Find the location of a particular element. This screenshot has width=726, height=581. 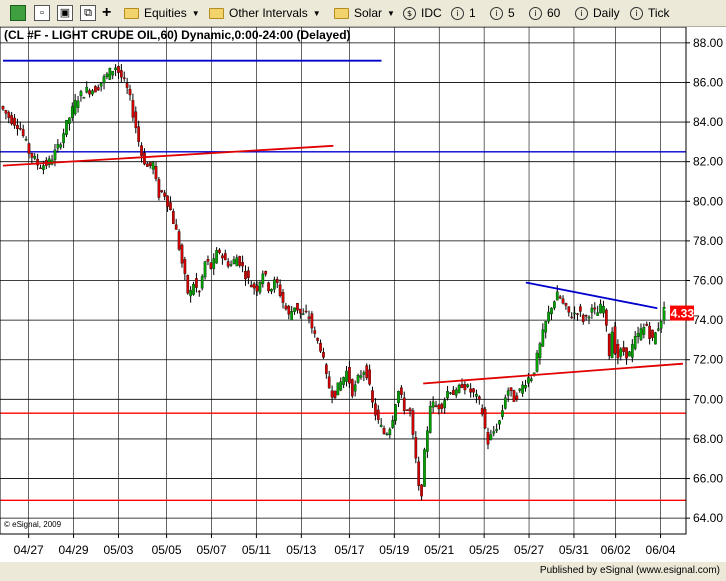

y-tick-label: 66.00 is located at coordinates (708, 479).